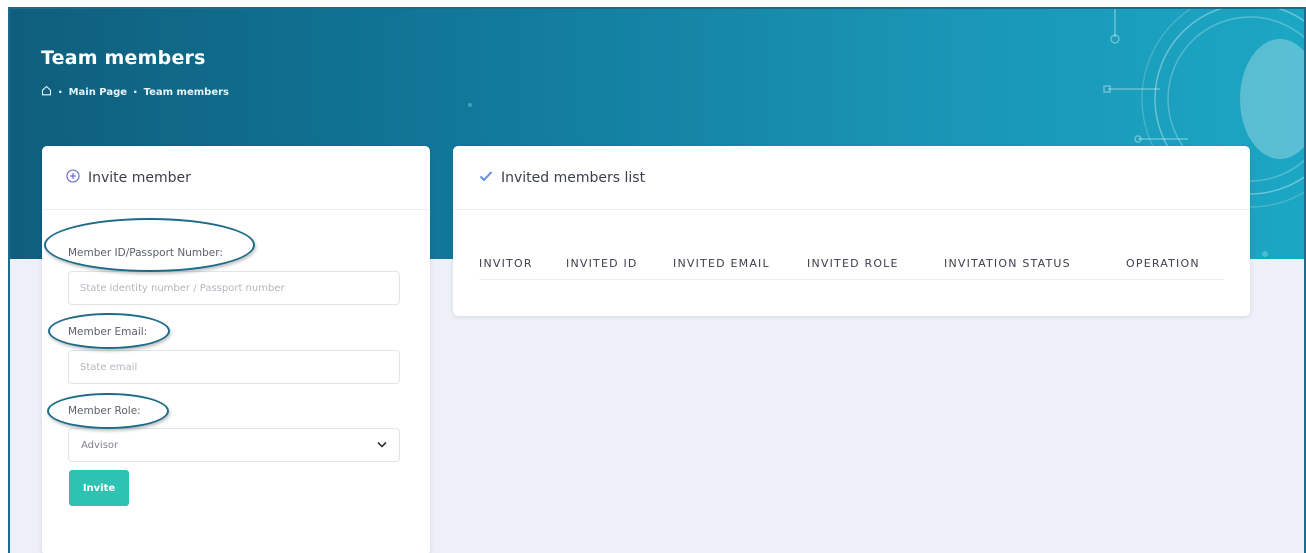 The height and width of the screenshot is (553, 1306). I want to click on plus-circle-icon, so click(73, 177).